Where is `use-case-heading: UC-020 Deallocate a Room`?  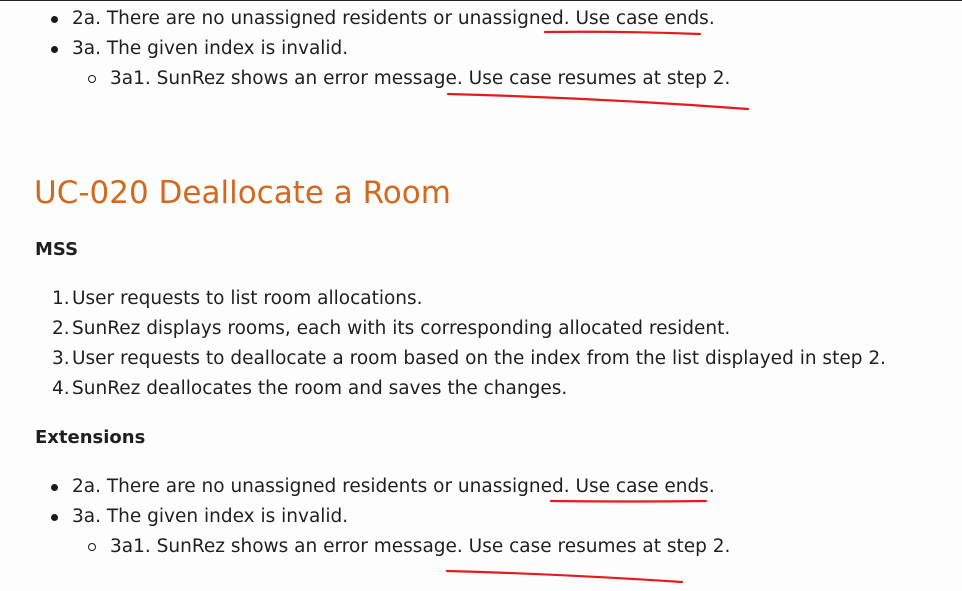
use-case-heading: UC-020 Deallocate a Room is located at coordinates (242, 193).